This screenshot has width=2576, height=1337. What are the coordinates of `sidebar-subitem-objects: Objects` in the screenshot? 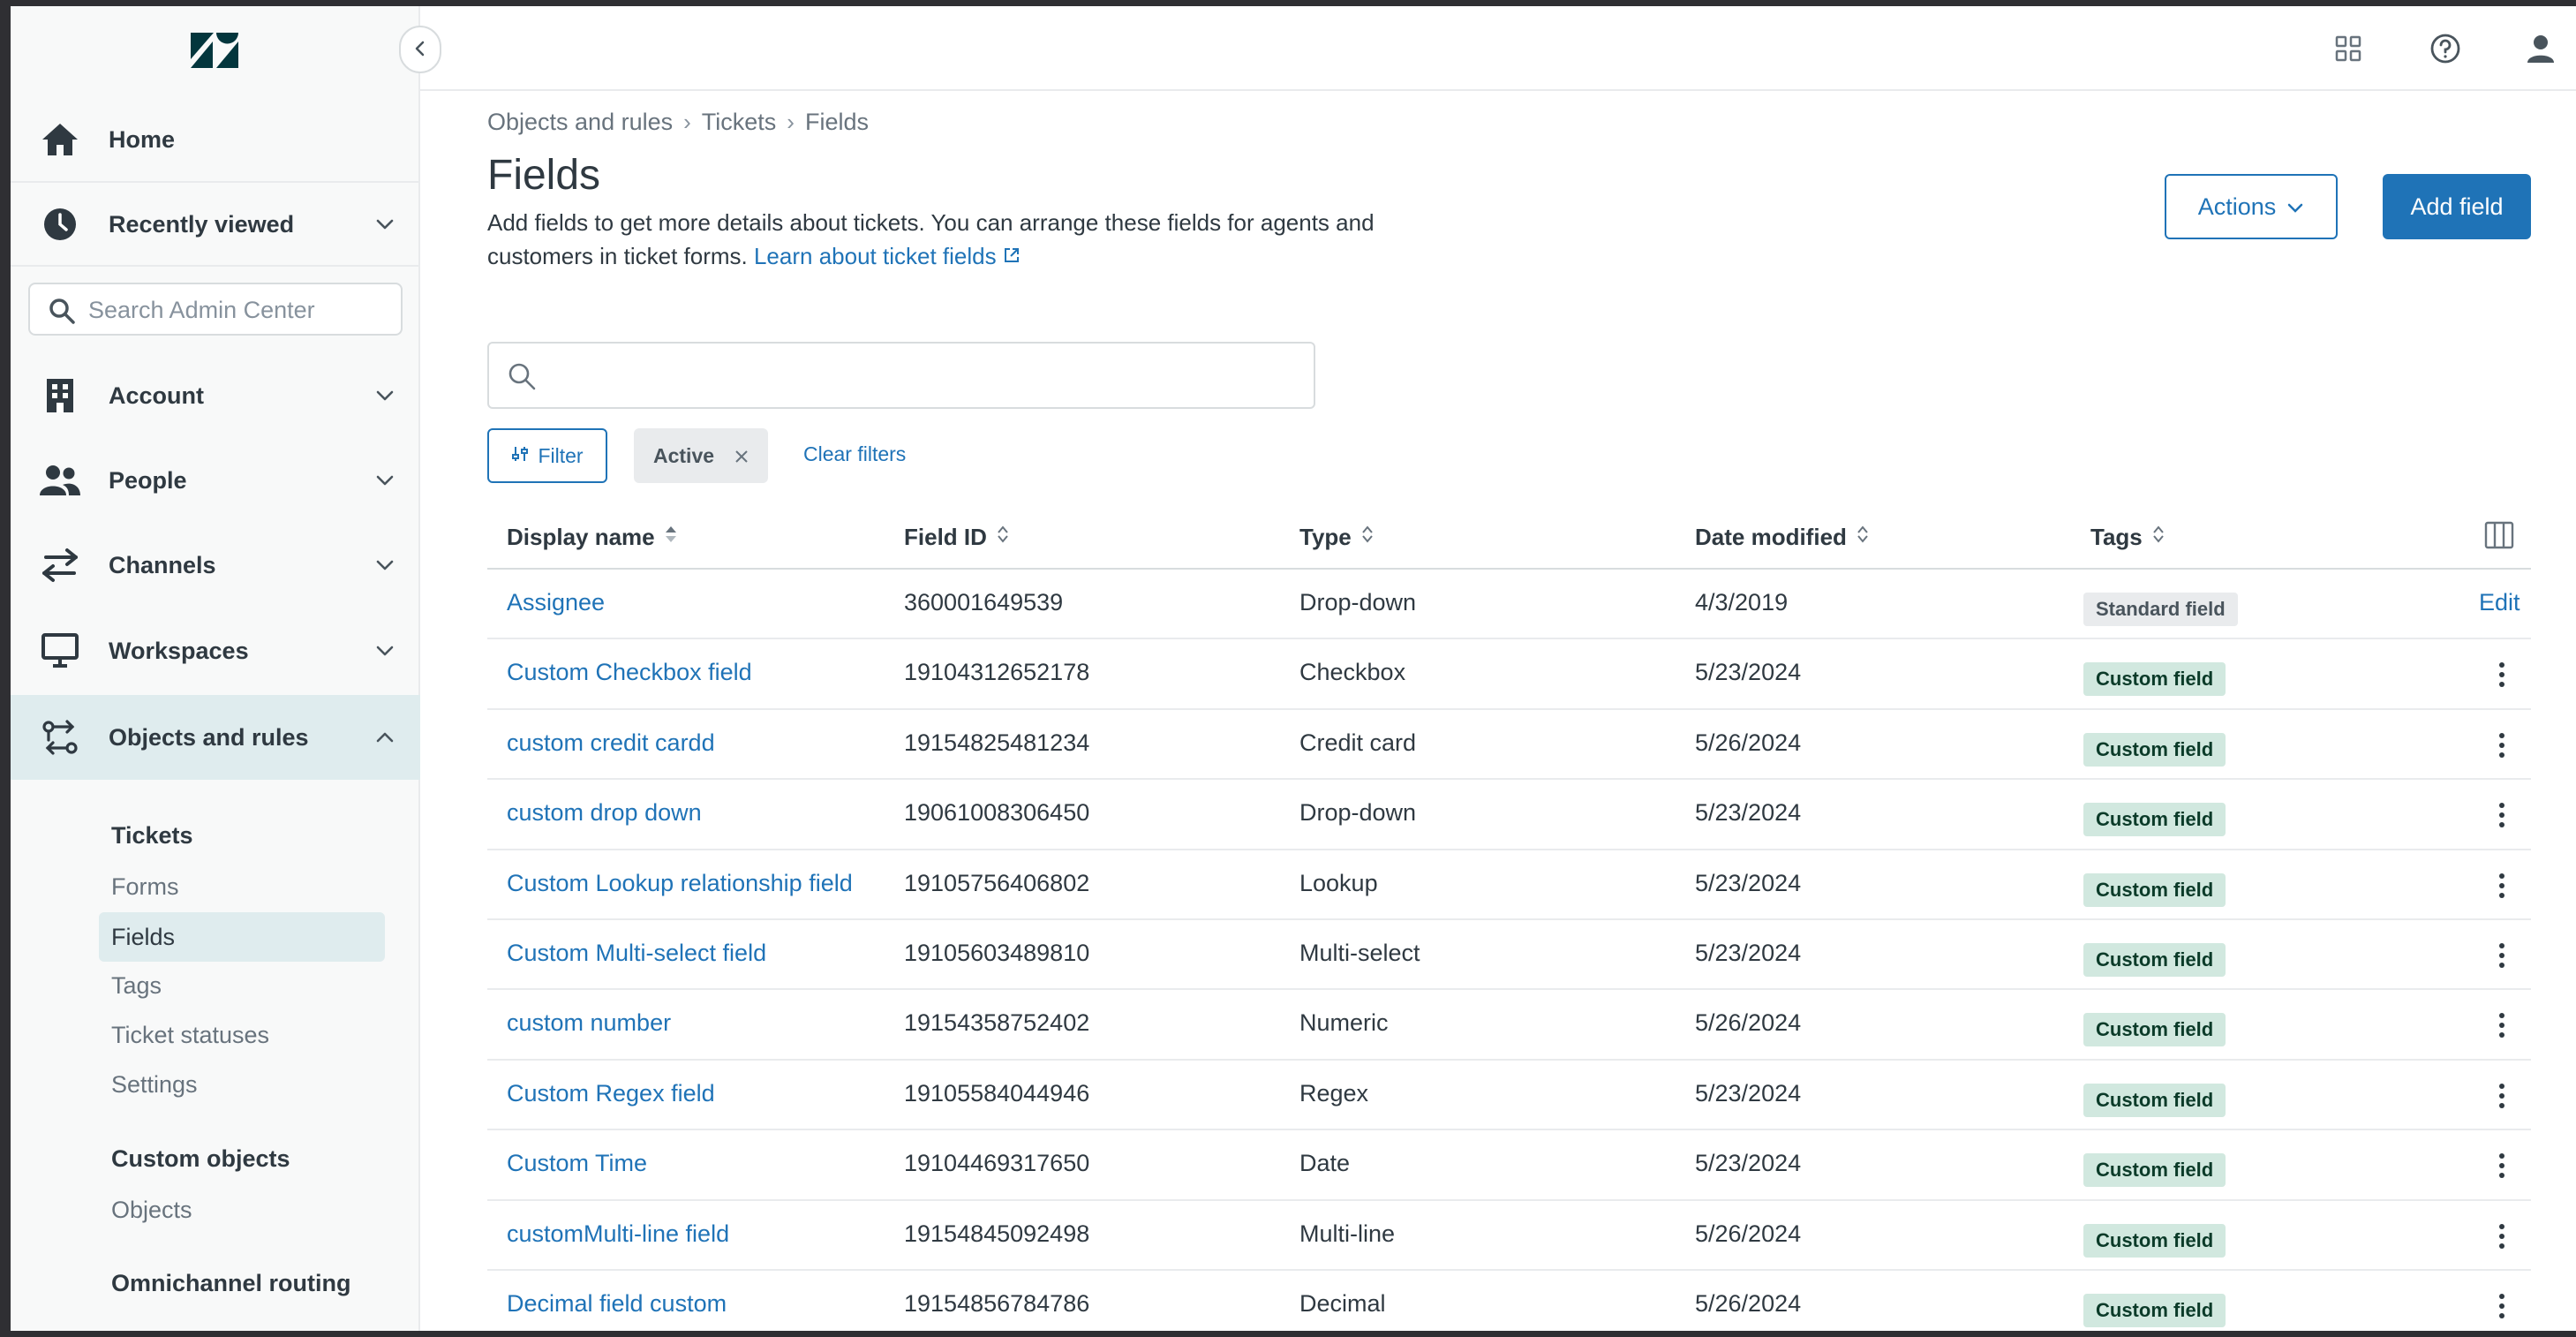 It's located at (151, 1210).